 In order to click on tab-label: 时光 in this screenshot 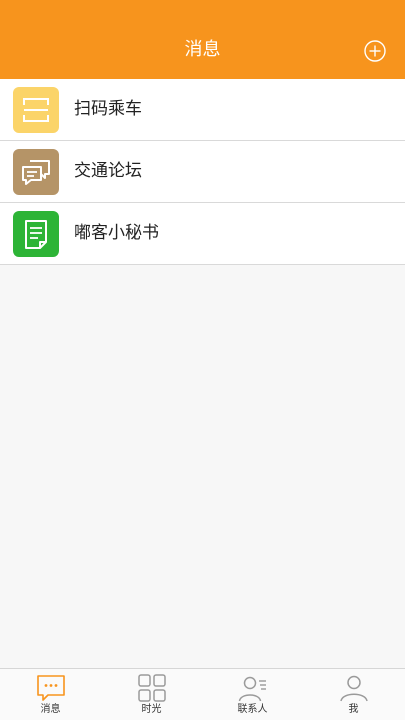, I will do `click(151, 709)`.